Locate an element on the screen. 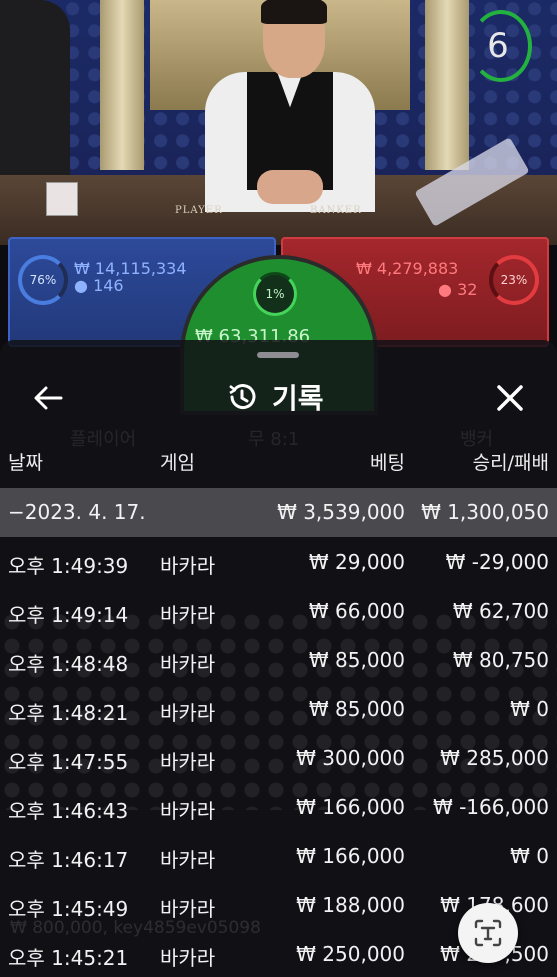 This screenshot has width=557, height=977. table-label-banker: BANKER is located at coordinates (336, 210).